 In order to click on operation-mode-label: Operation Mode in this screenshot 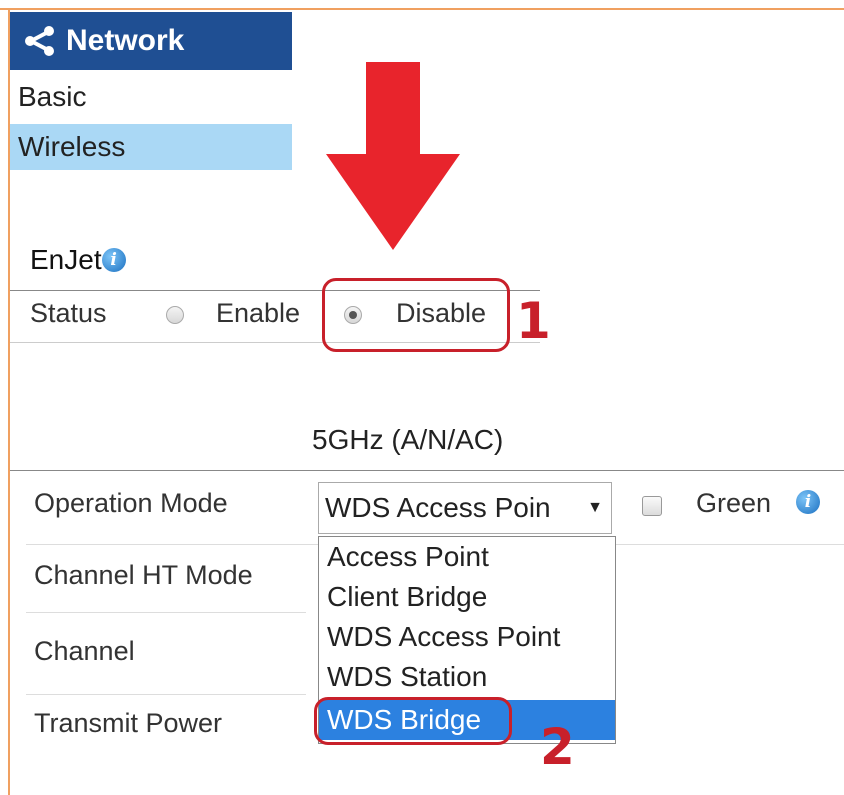, I will do `click(131, 503)`.